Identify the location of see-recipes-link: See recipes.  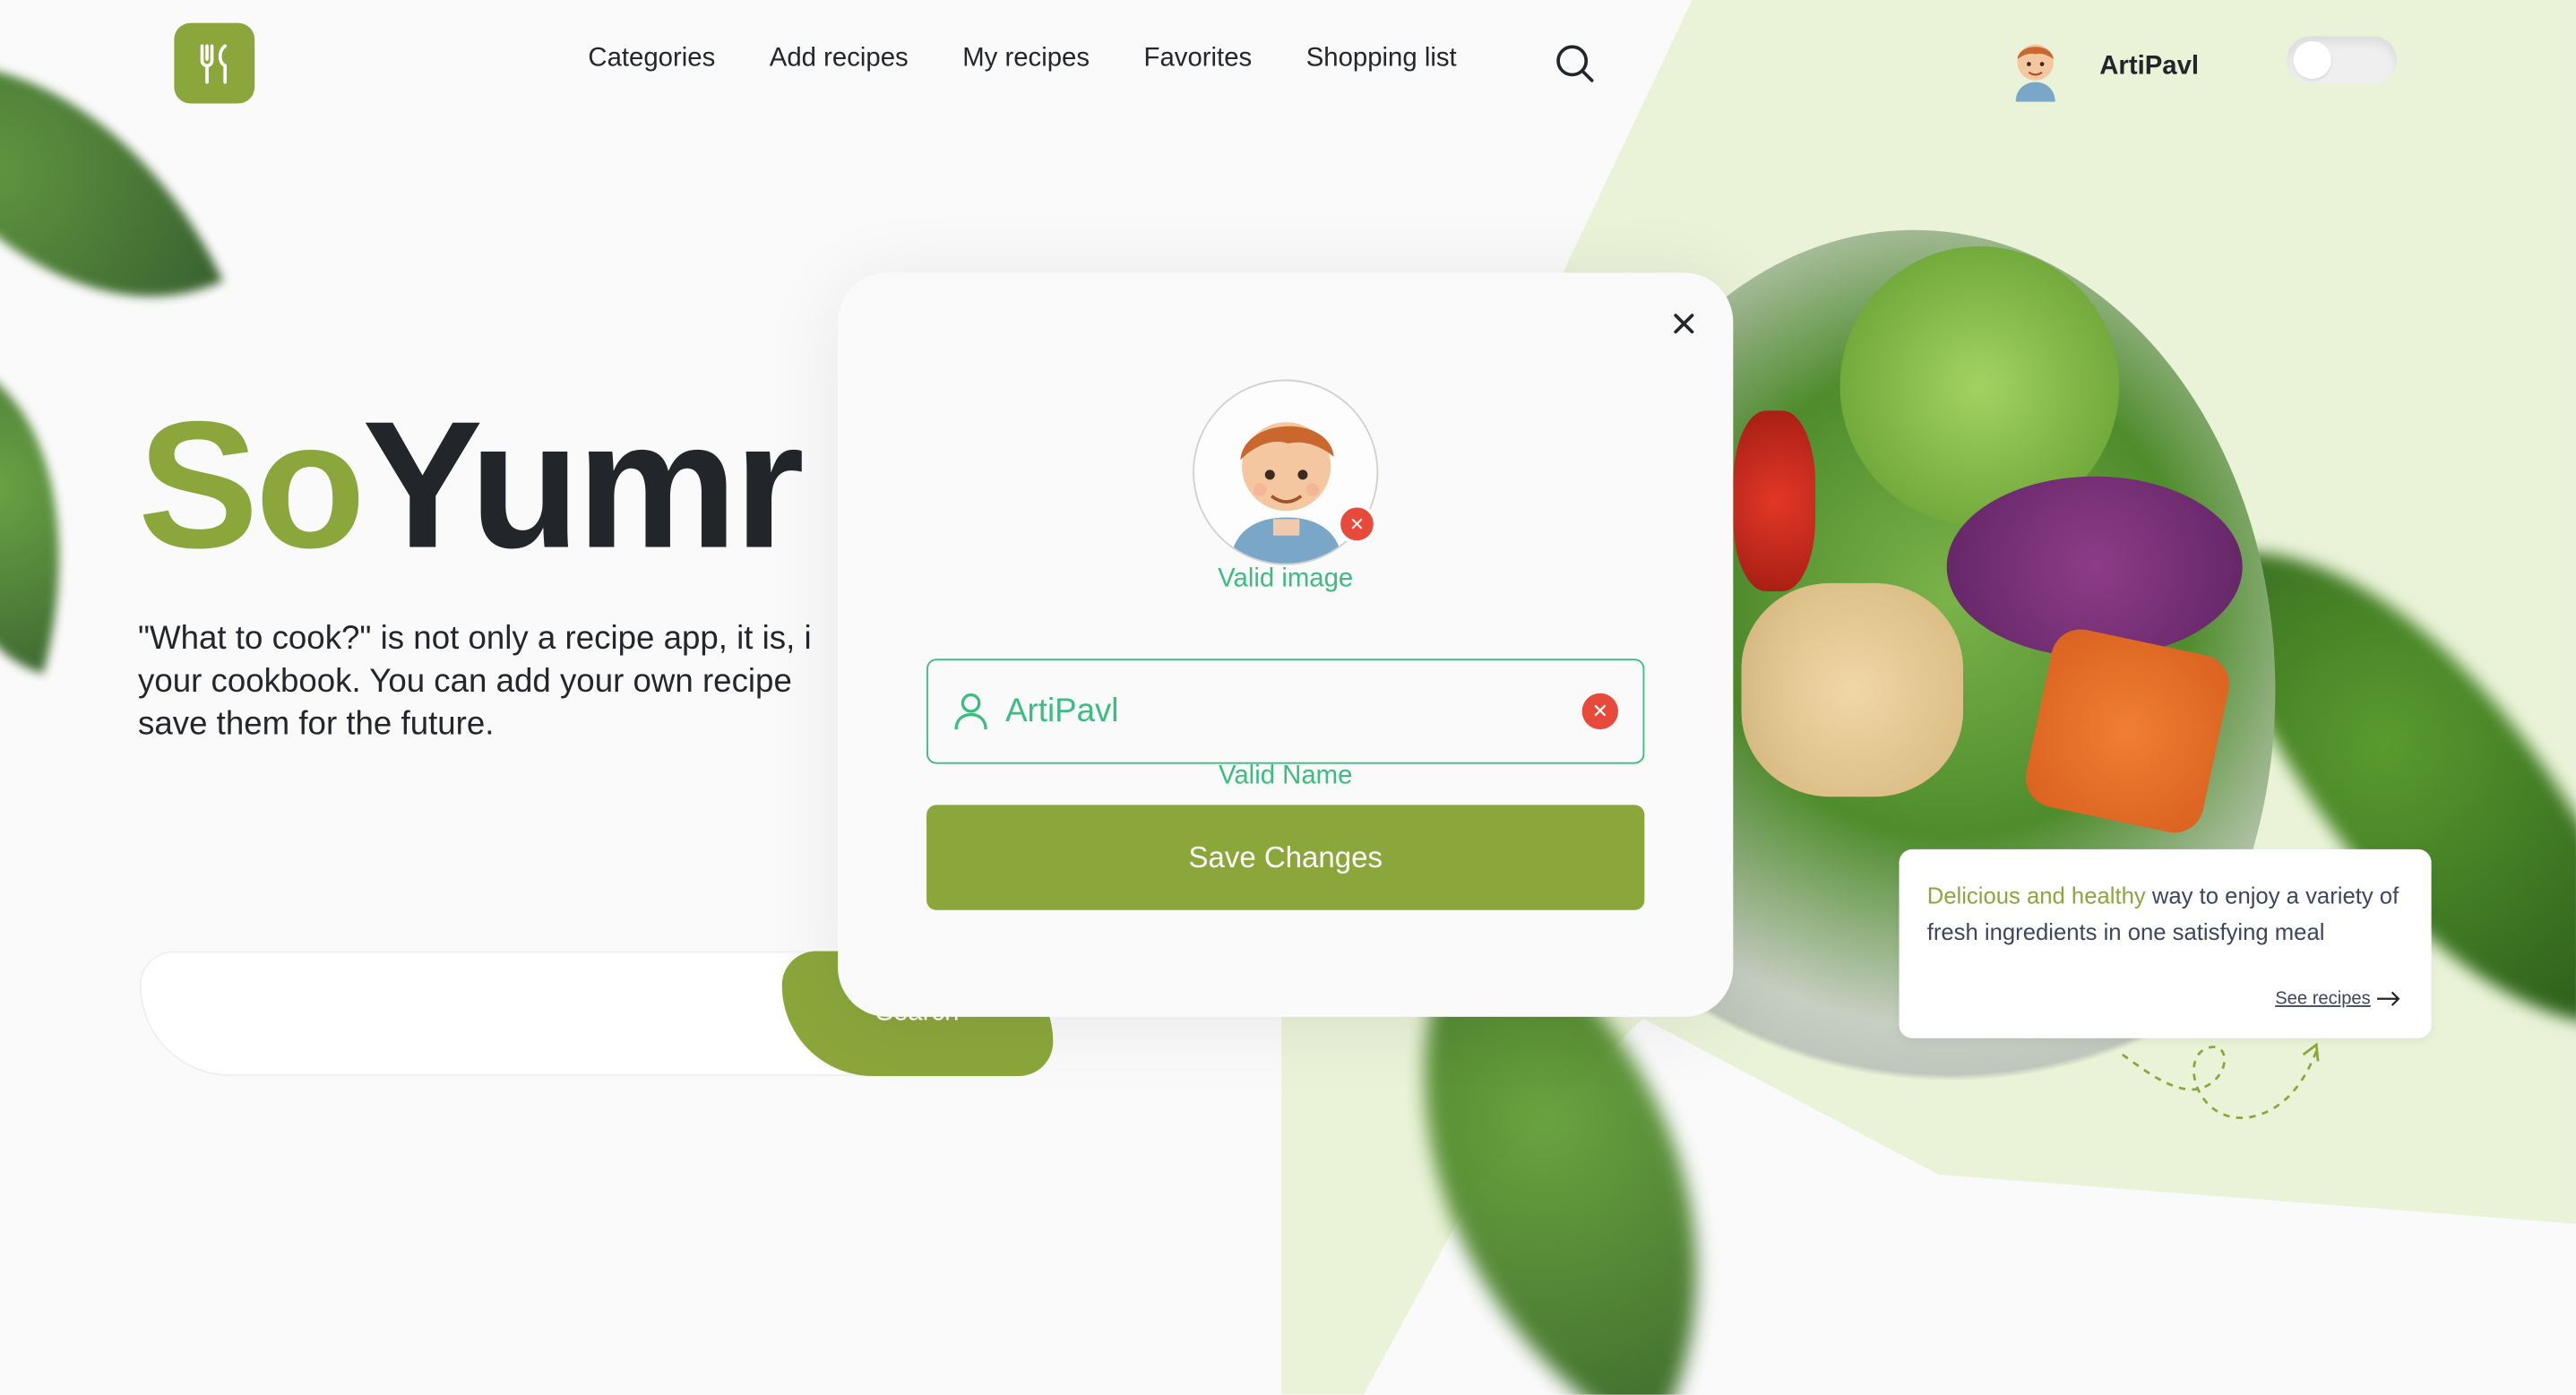
(2338, 999).